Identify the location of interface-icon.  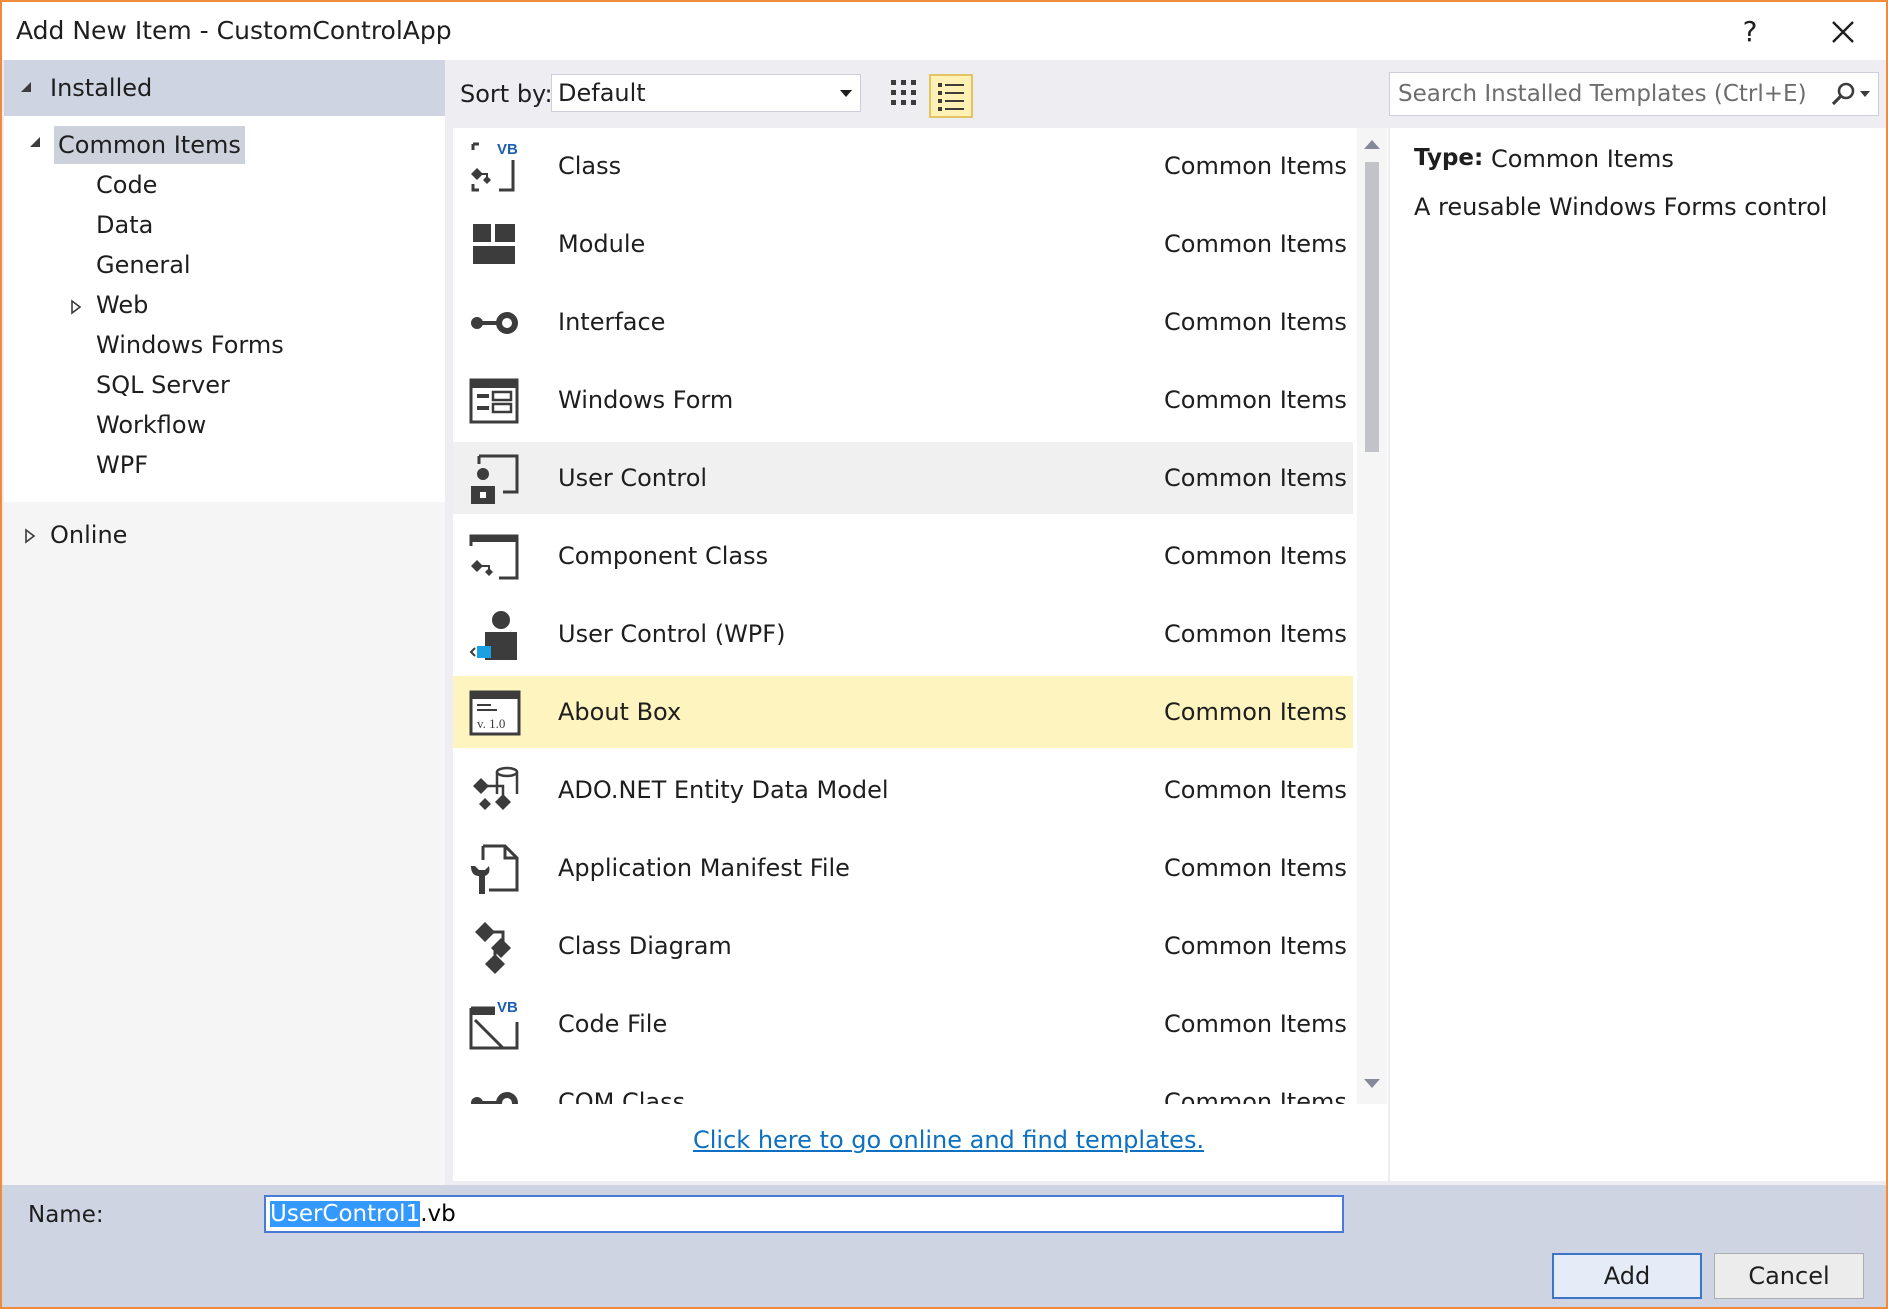
(494, 323).